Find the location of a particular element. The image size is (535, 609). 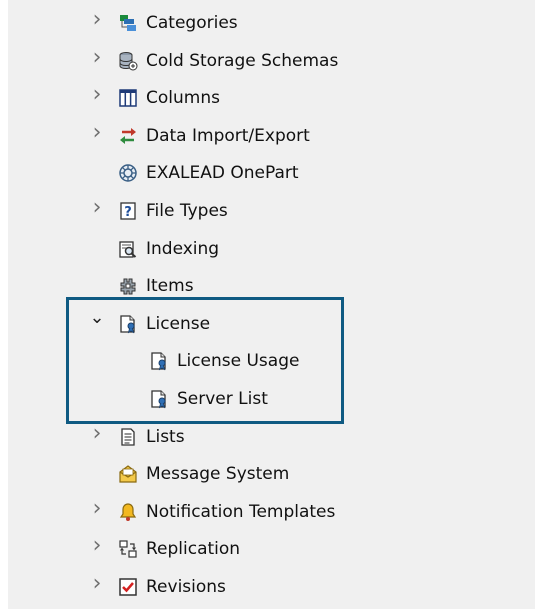

tree-item-label: Revisions is located at coordinates (186, 587).